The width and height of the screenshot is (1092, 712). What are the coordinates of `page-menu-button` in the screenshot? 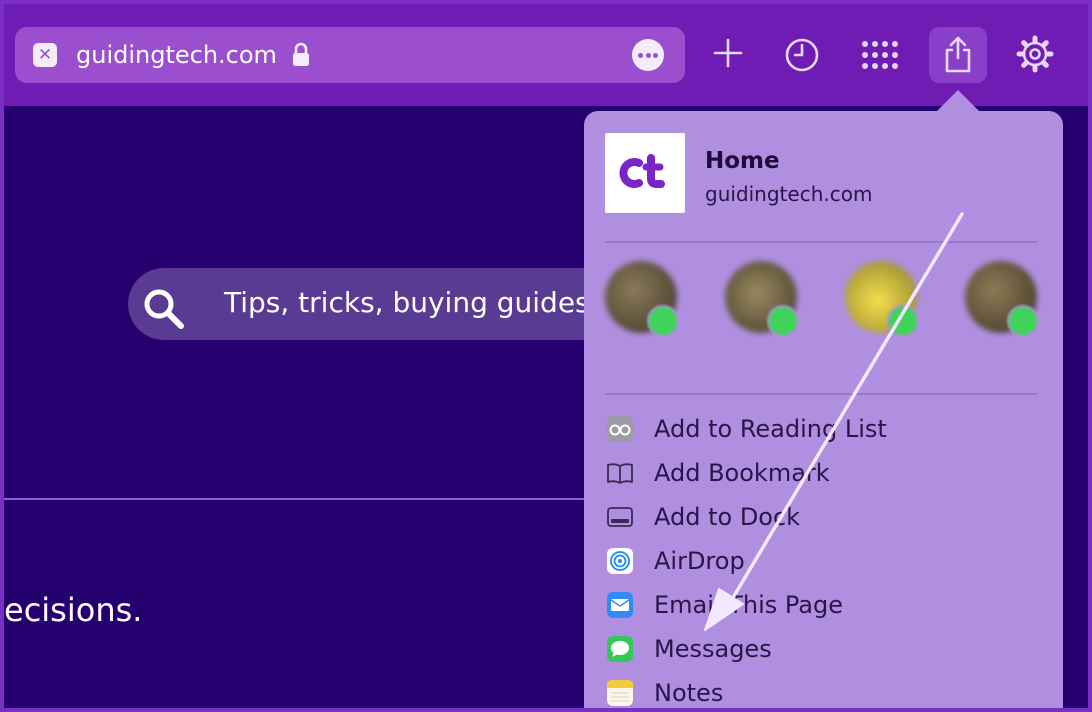 It's located at (648, 55).